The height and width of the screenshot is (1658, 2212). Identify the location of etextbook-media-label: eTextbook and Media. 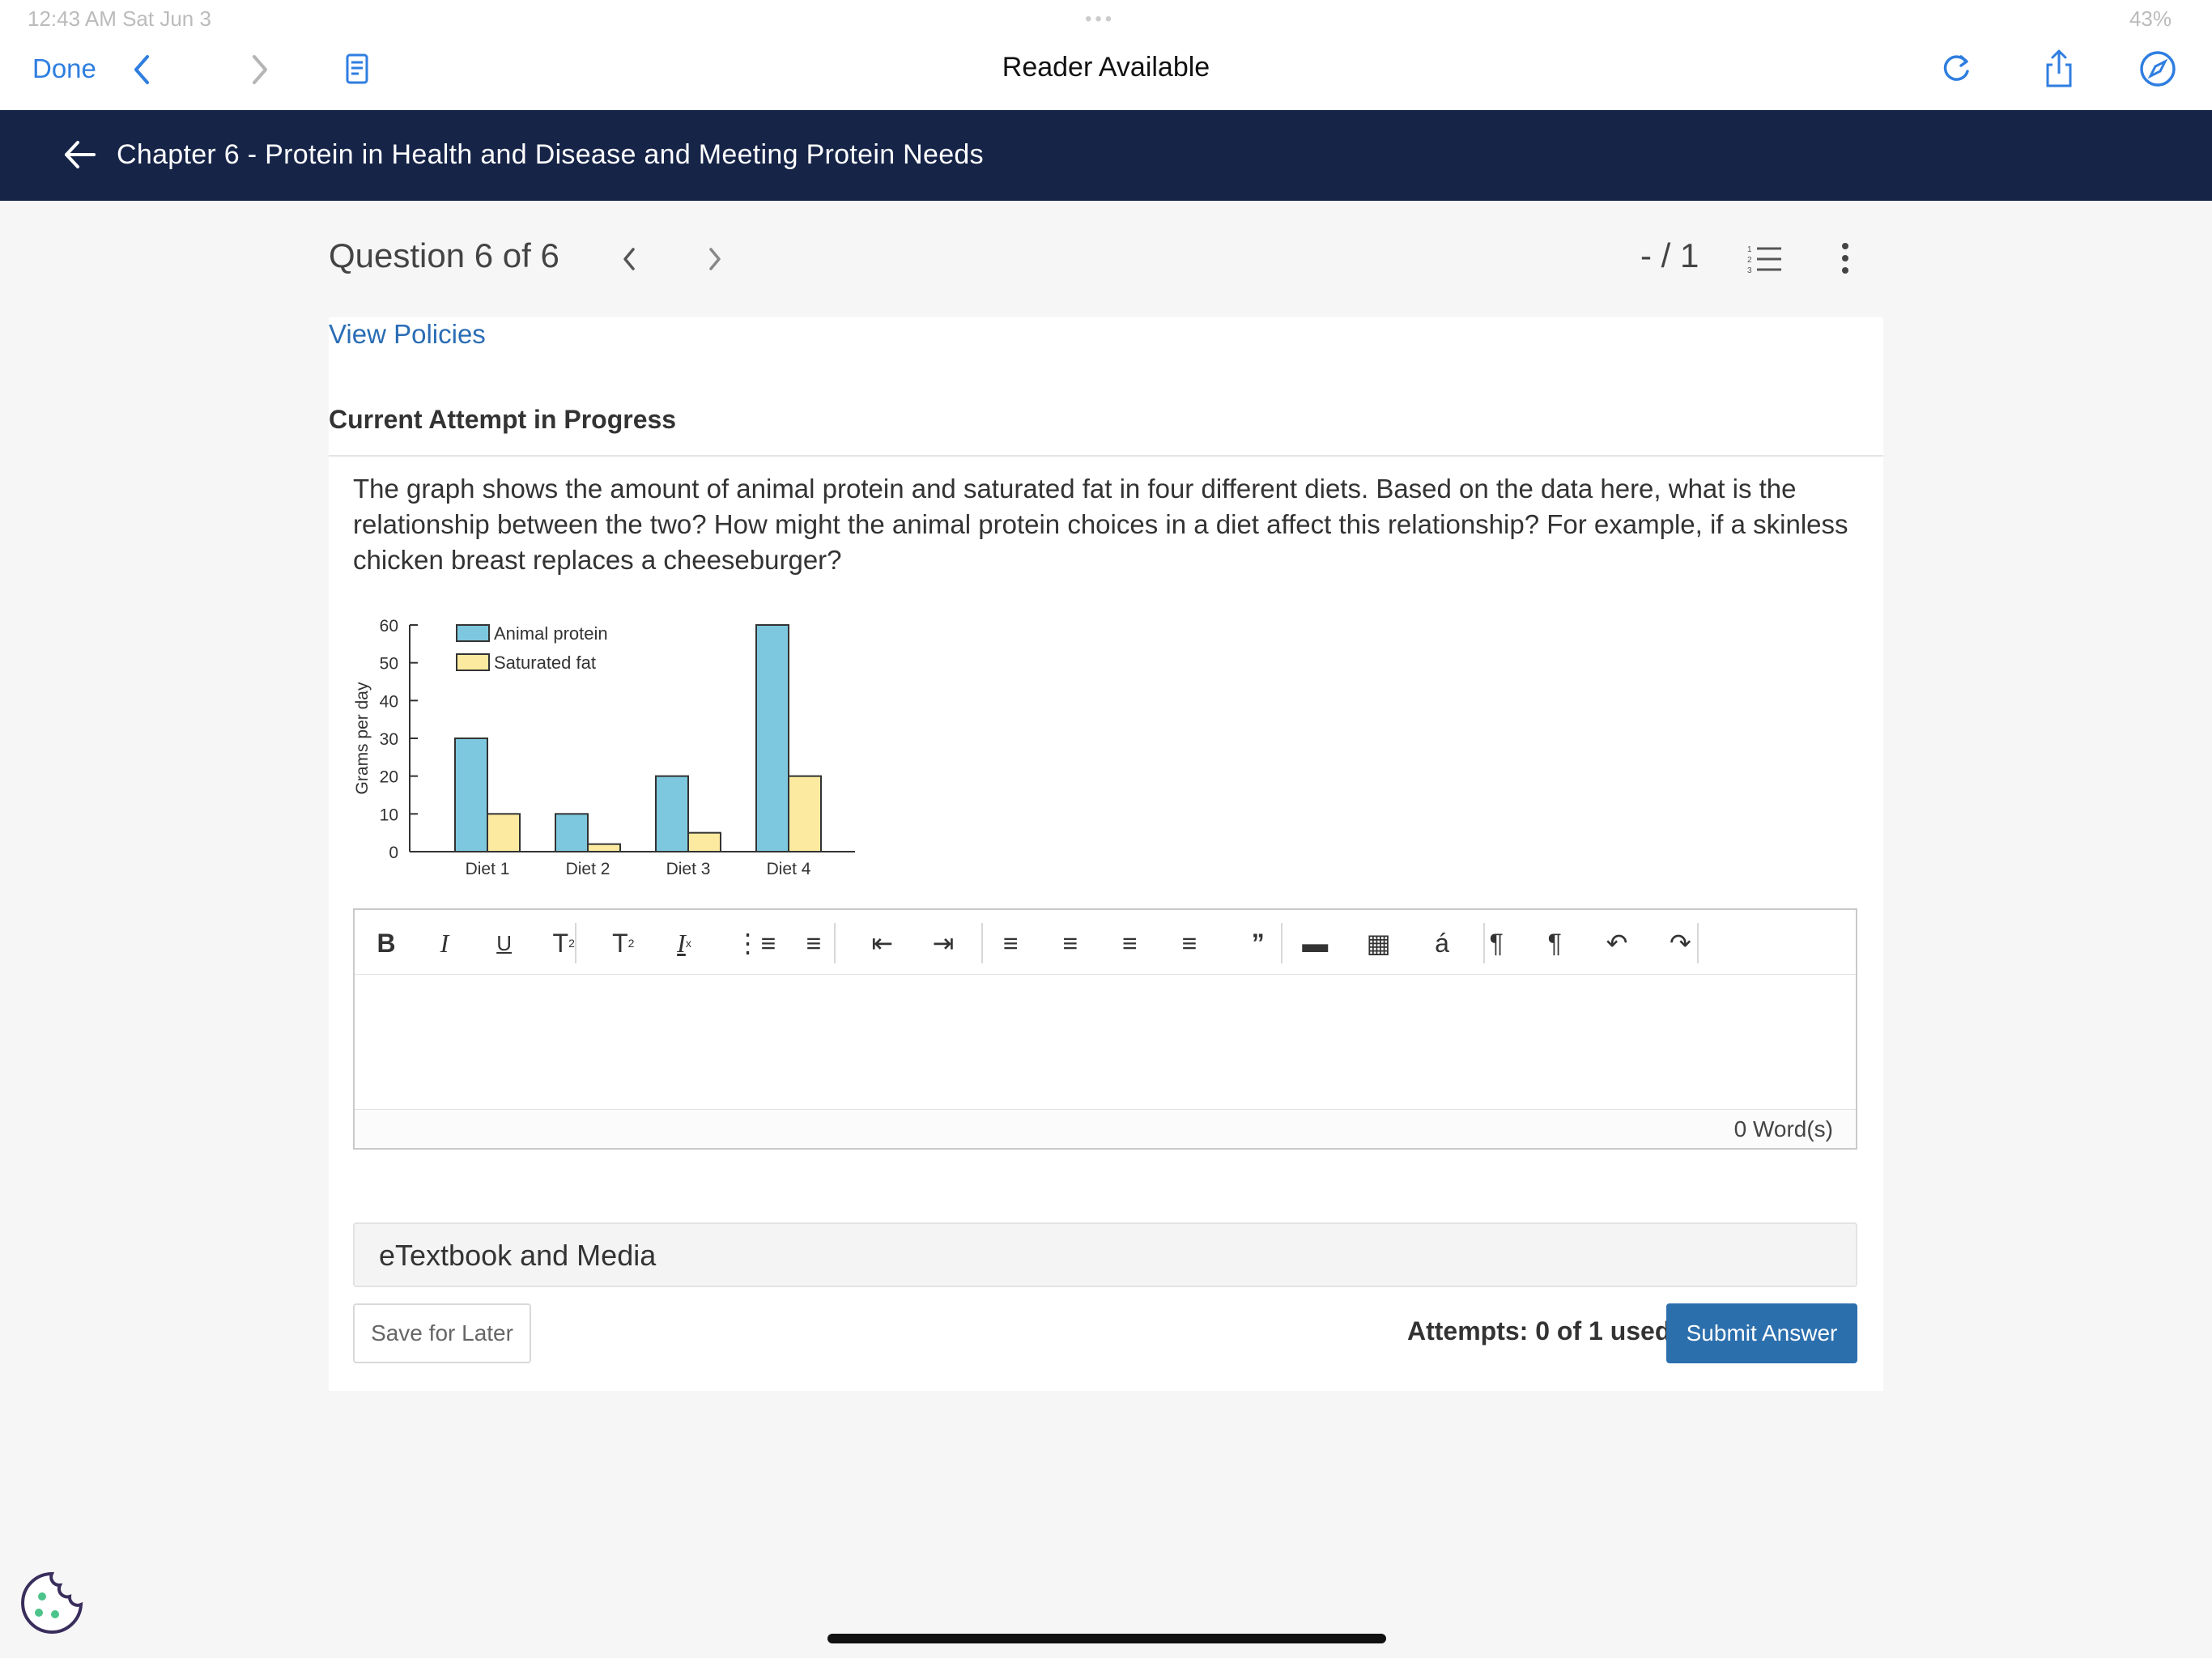
(518, 1255).